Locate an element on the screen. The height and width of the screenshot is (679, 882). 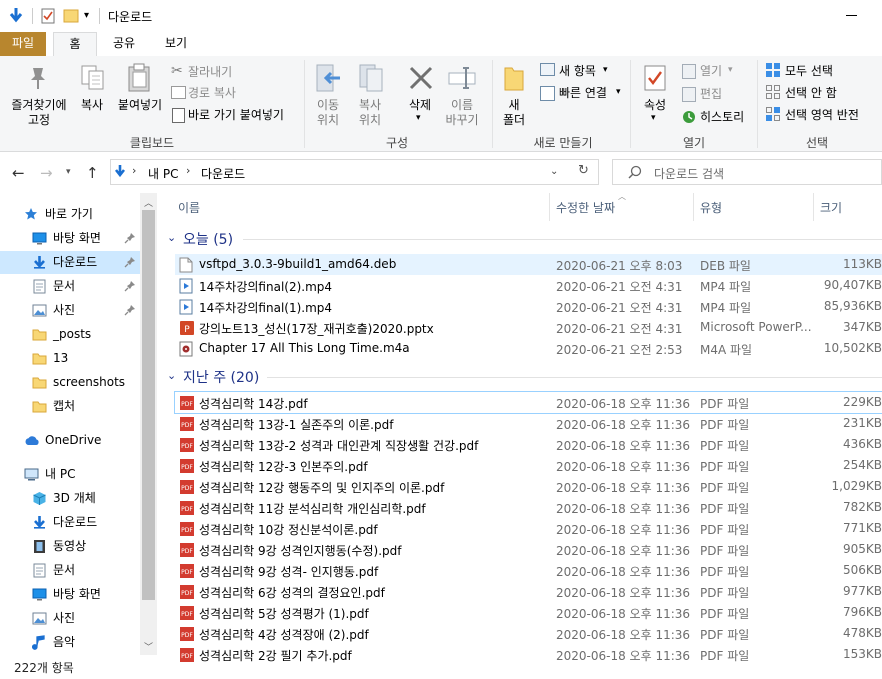
nav-item: 3D 개체 is located at coordinates (70, 498).